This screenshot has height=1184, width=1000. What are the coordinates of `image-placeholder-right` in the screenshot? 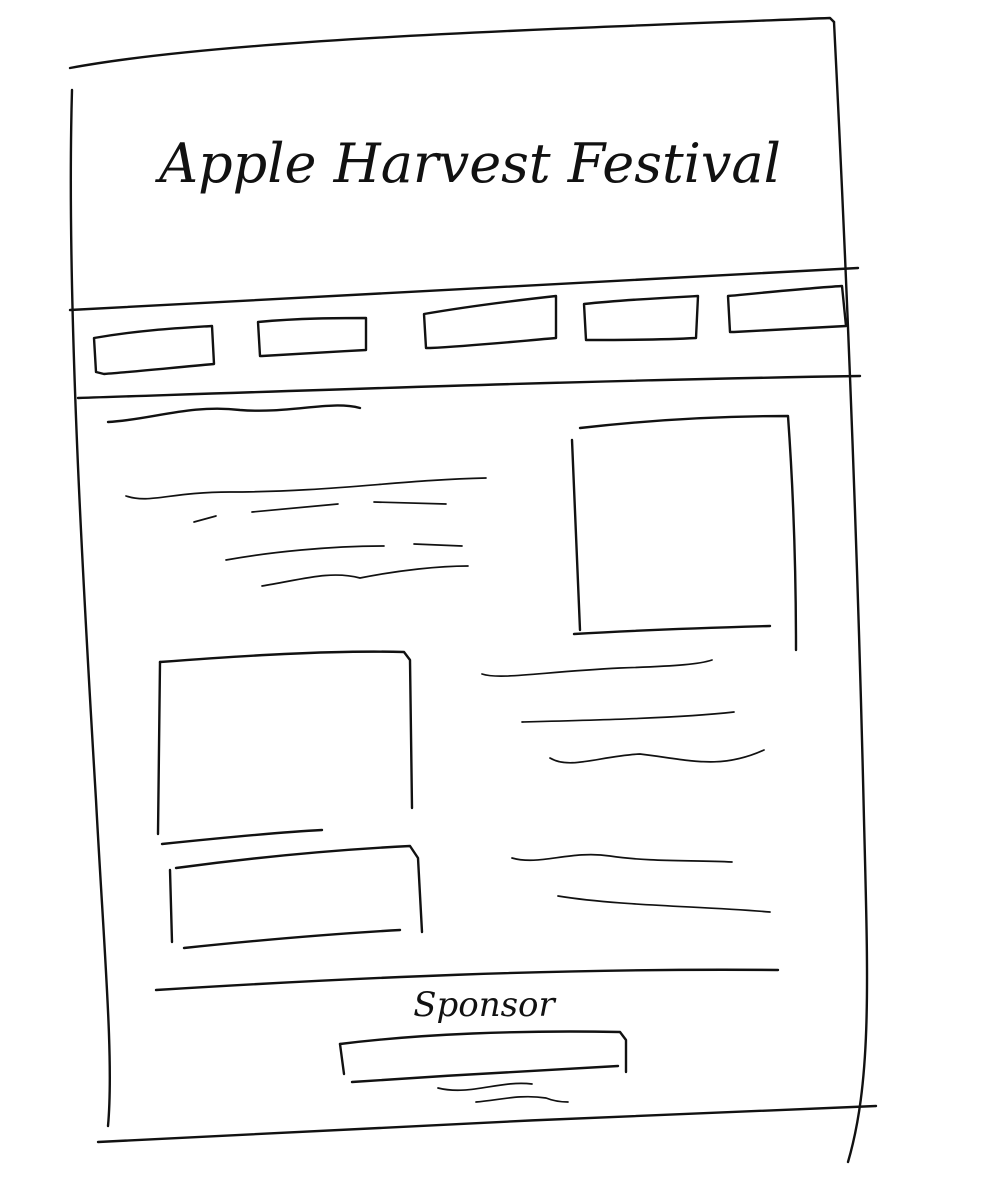 It's located at (684, 533).